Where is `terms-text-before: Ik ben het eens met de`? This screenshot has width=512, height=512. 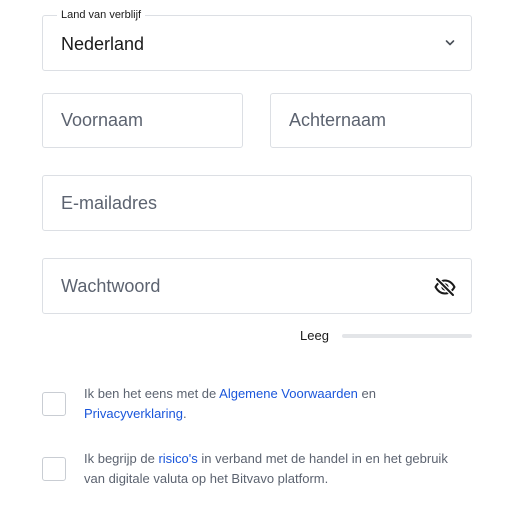 terms-text-before: Ik ben het eens met de is located at coordinates (152, 393).